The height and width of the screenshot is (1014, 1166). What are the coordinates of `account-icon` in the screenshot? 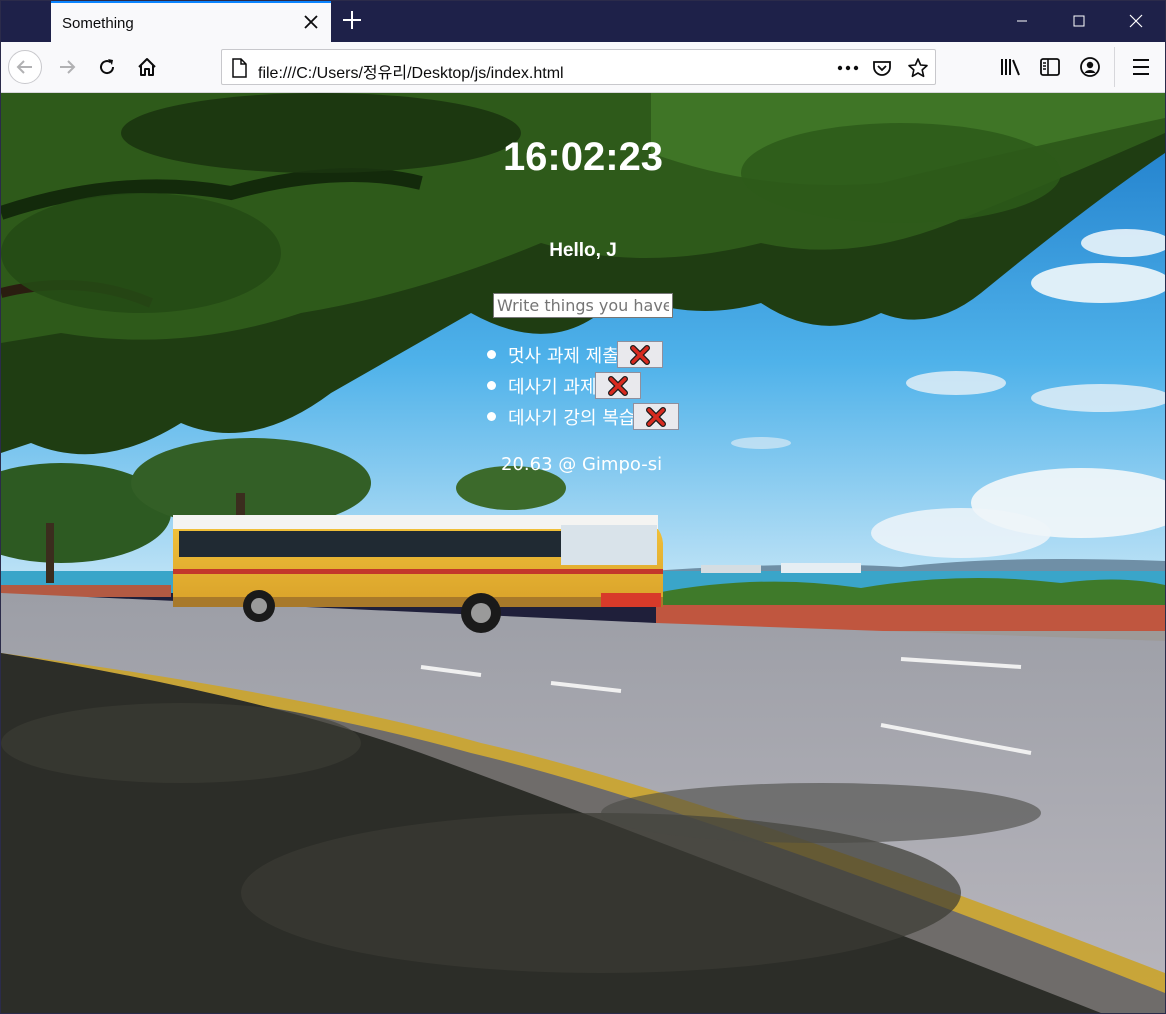 It's located at (1090, 67).